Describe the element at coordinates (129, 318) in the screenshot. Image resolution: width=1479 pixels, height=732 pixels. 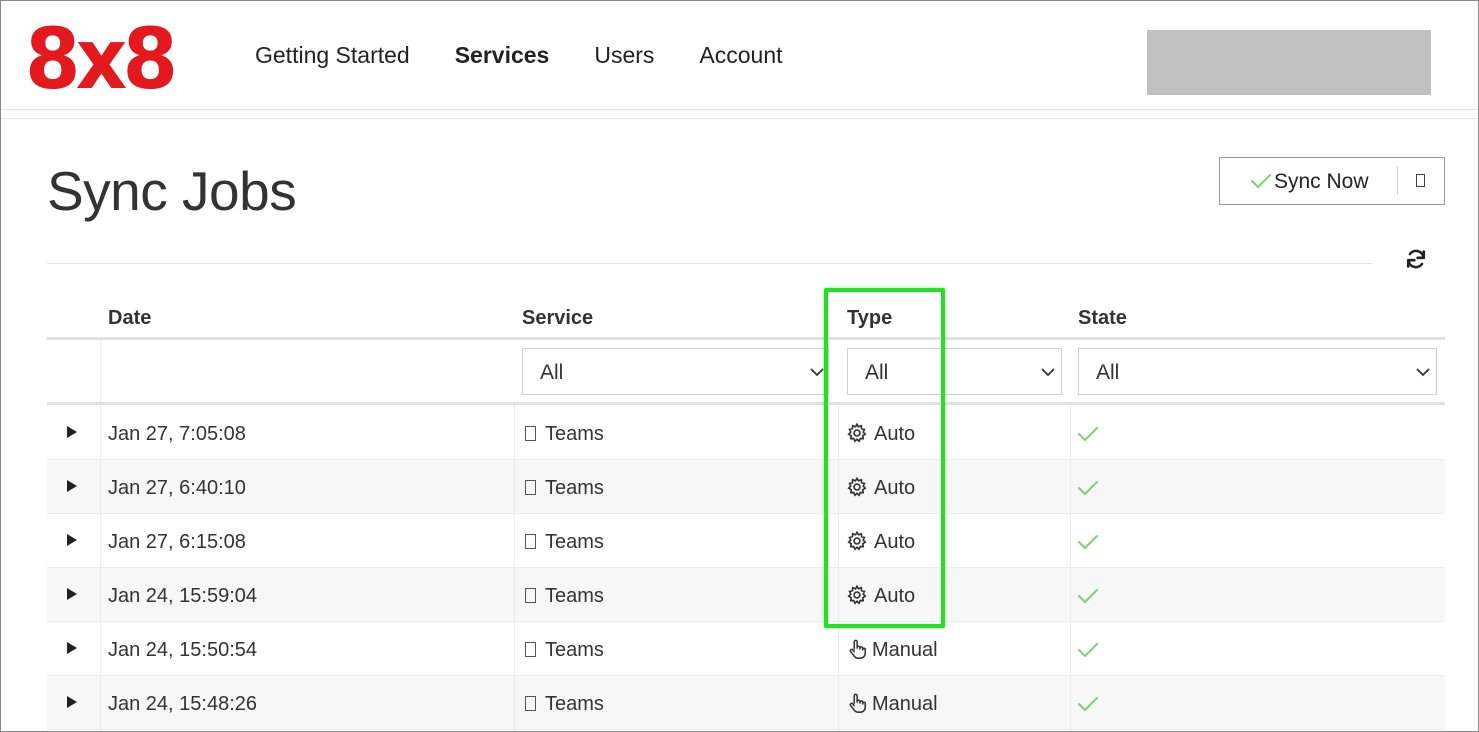
I see `column-header-date: Date` at that location.